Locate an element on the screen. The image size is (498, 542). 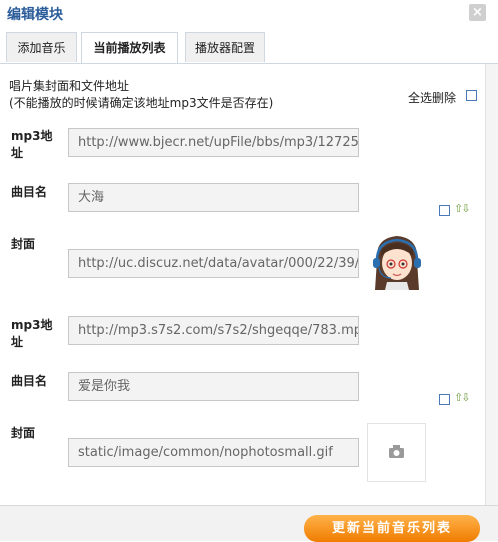
dialog-title: 编辑模块 is located at coordinates (35, 15).